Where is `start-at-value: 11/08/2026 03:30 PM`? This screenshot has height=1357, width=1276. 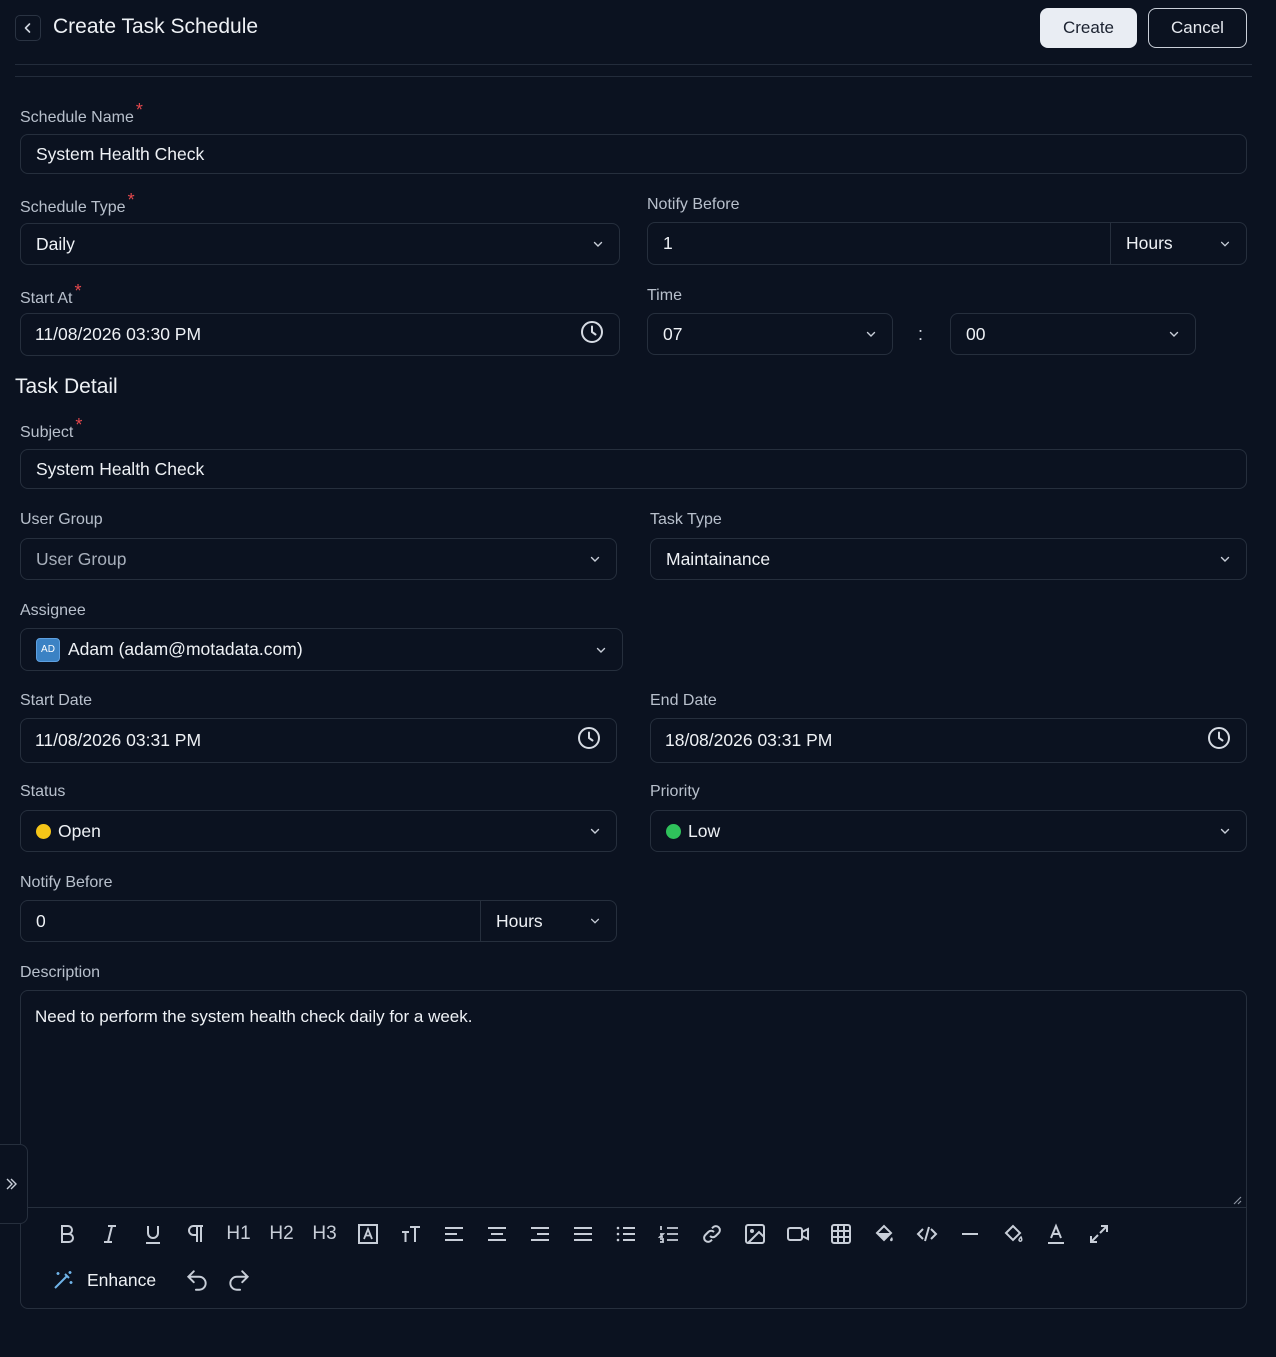 start-at-value: 11/08/2026 03:30 PM is located at coordinates (118, 334).